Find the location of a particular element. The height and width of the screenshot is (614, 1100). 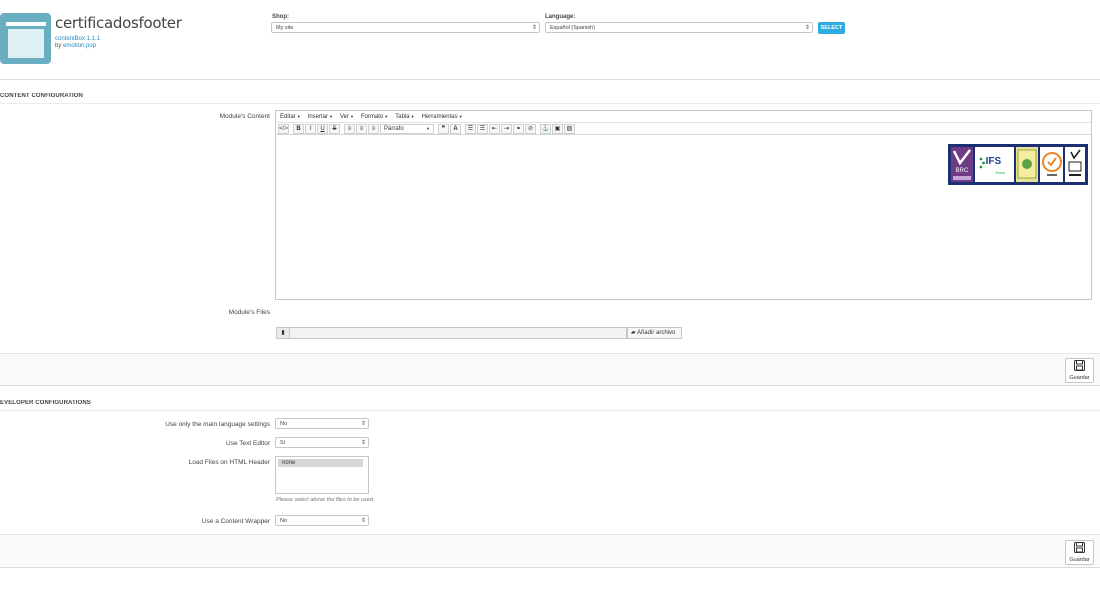

align-right-icon: ≡ is located at coordinates (373, 128).